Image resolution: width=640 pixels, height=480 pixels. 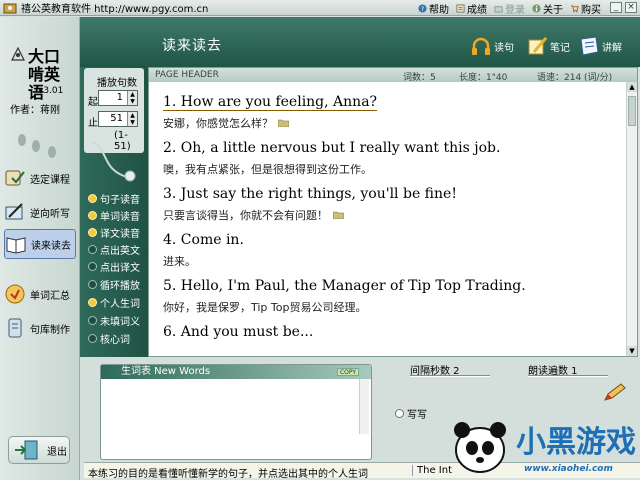 I want to click on option-core-words: 核心词, so click(x=109, y=338).